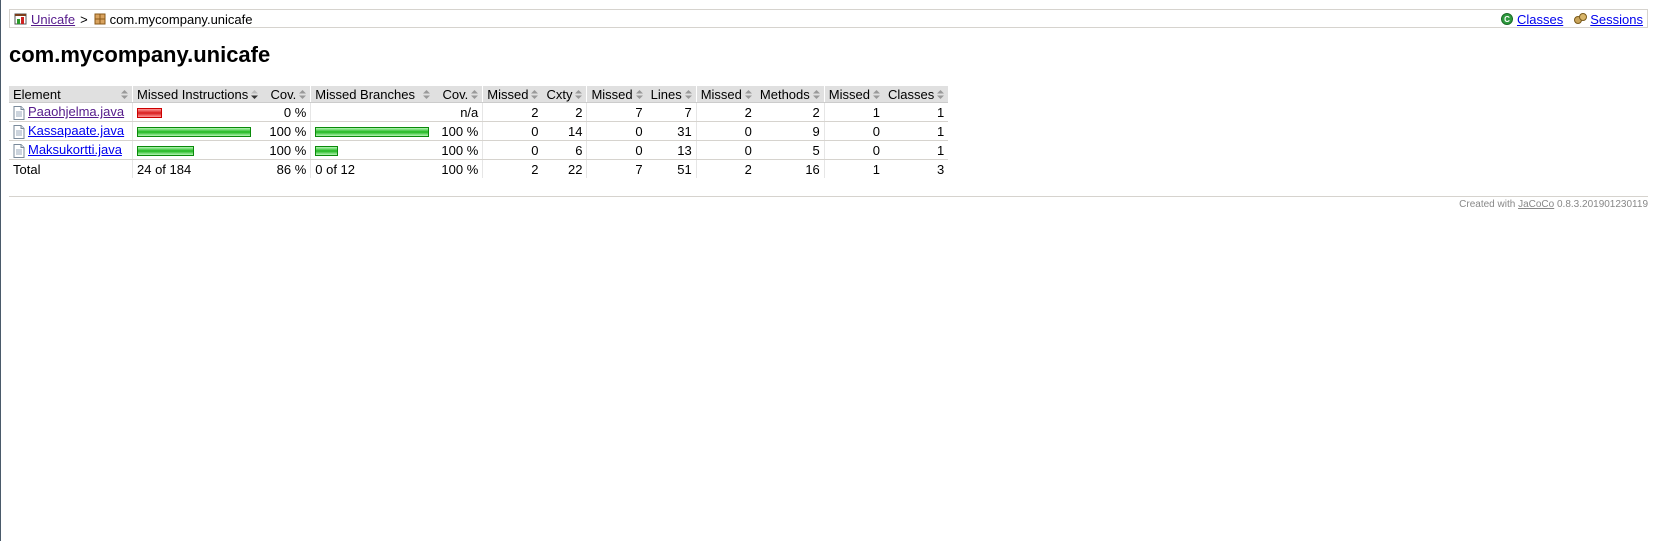  Describe the element at coordinates (372, 94) in the screenshot. I see `column-header-missed-branches: Missed Branches` at that location.